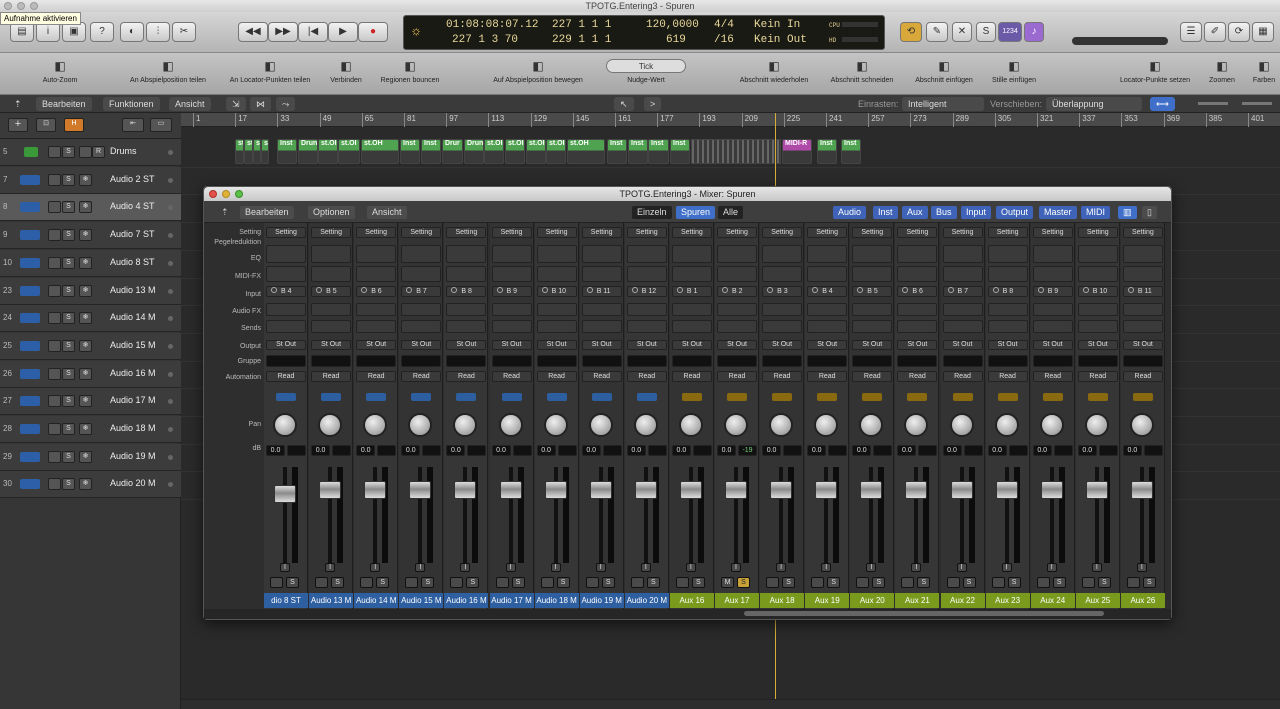 The image size is (1280, 709). I want to click on input-slot: B 11, so click(1142, 291).